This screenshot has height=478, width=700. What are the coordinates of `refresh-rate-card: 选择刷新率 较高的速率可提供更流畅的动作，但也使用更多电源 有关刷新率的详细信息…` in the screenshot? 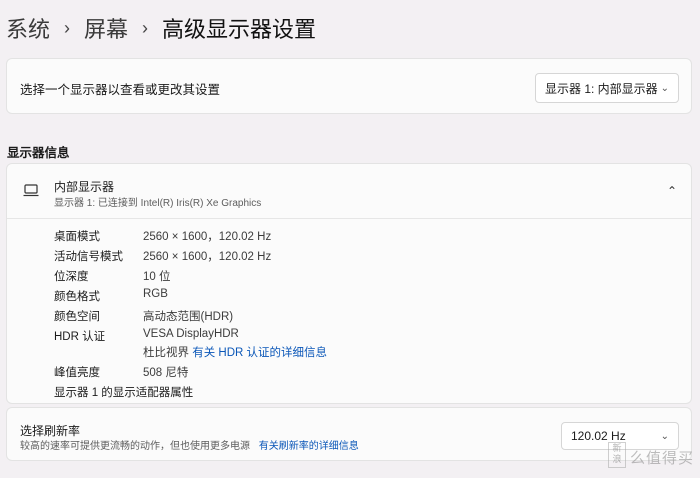 It's located at (349, 434).